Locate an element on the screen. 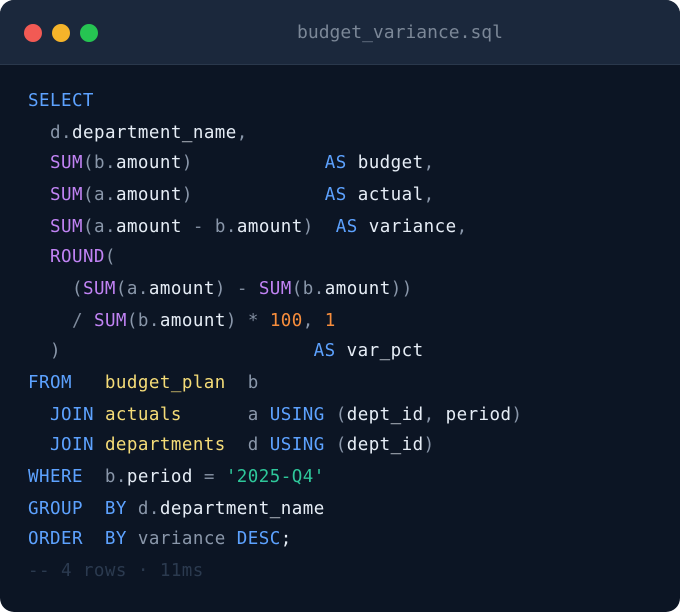 The image size is (680, 612). column-name: department_name is located at coordinates (154, 133).